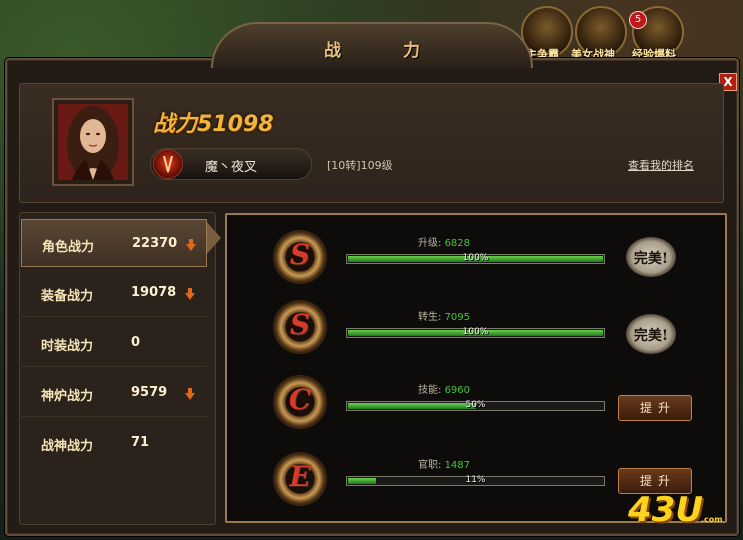  Describe the element at coordinates (665, 510) in the screenshot. I see `site-logo: 43U` at that location.